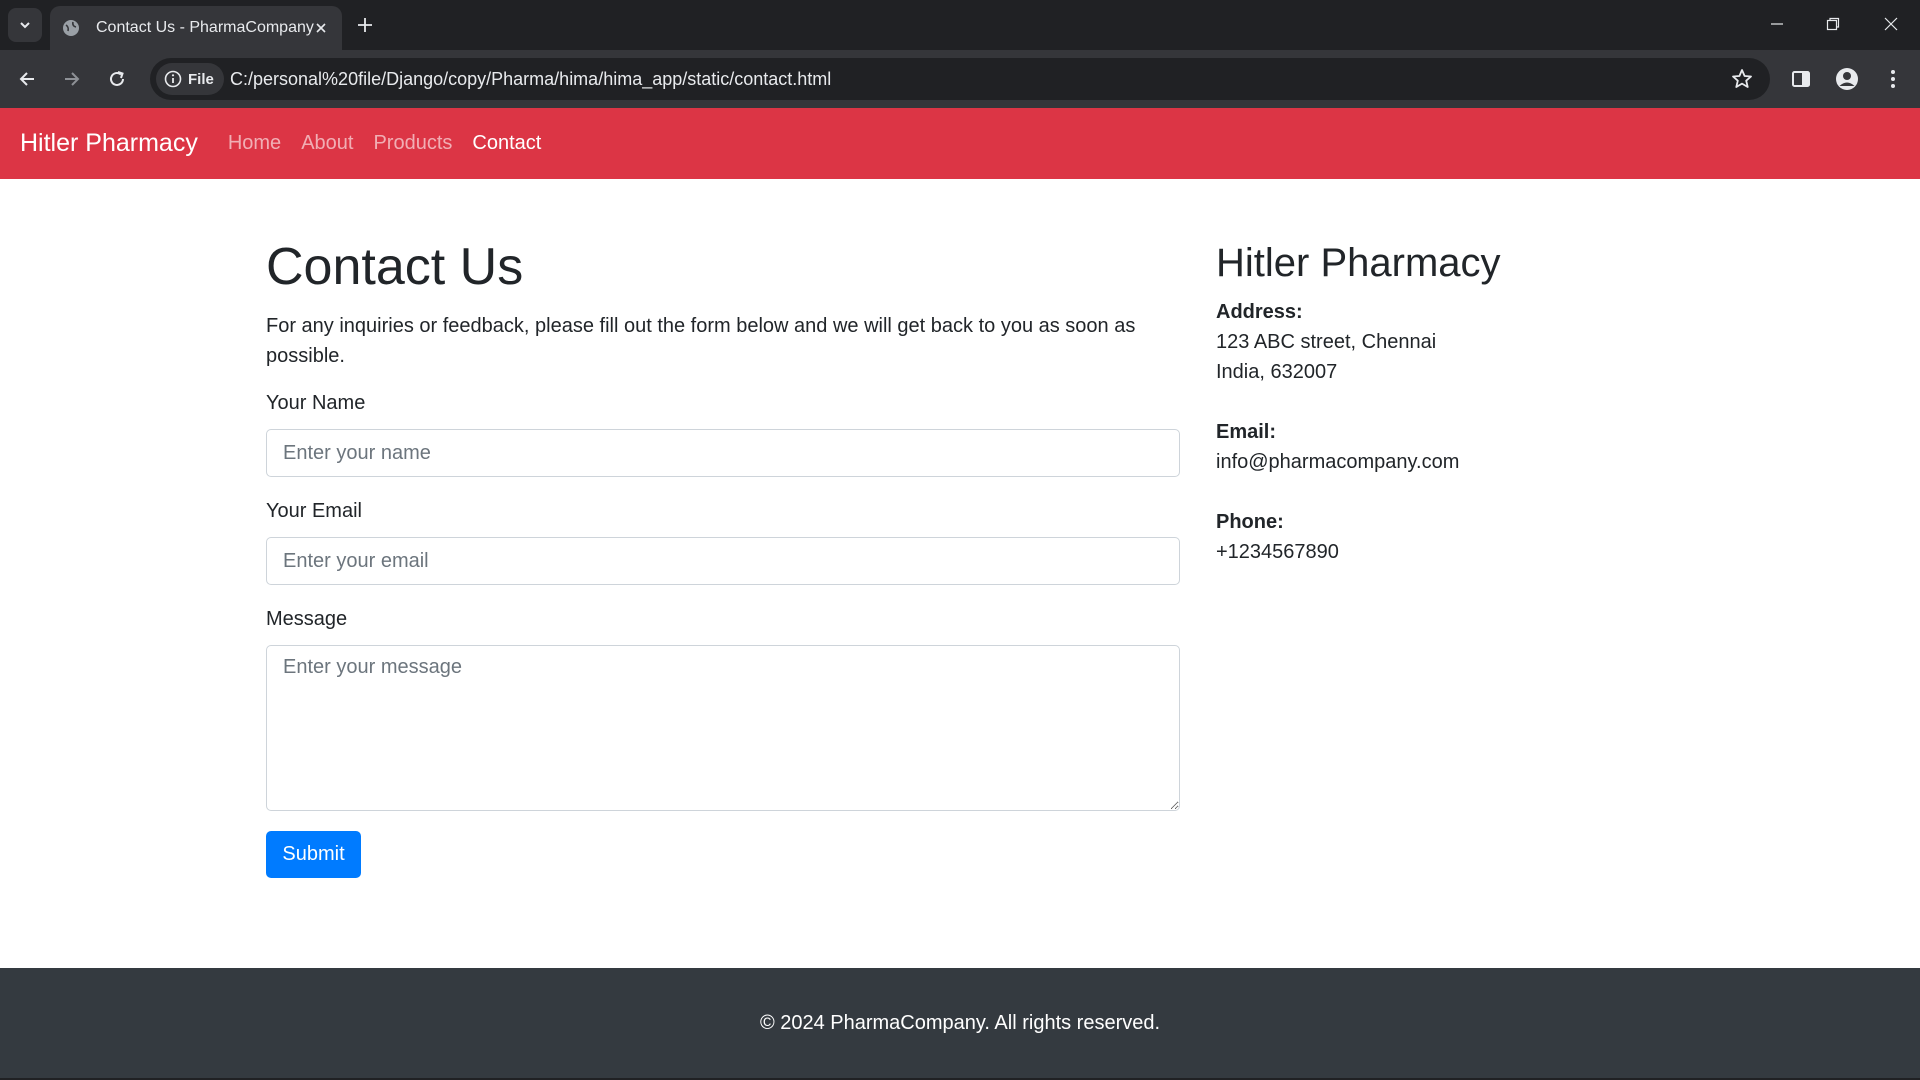  I want to click on minimize-icon, so click(1777, 24).